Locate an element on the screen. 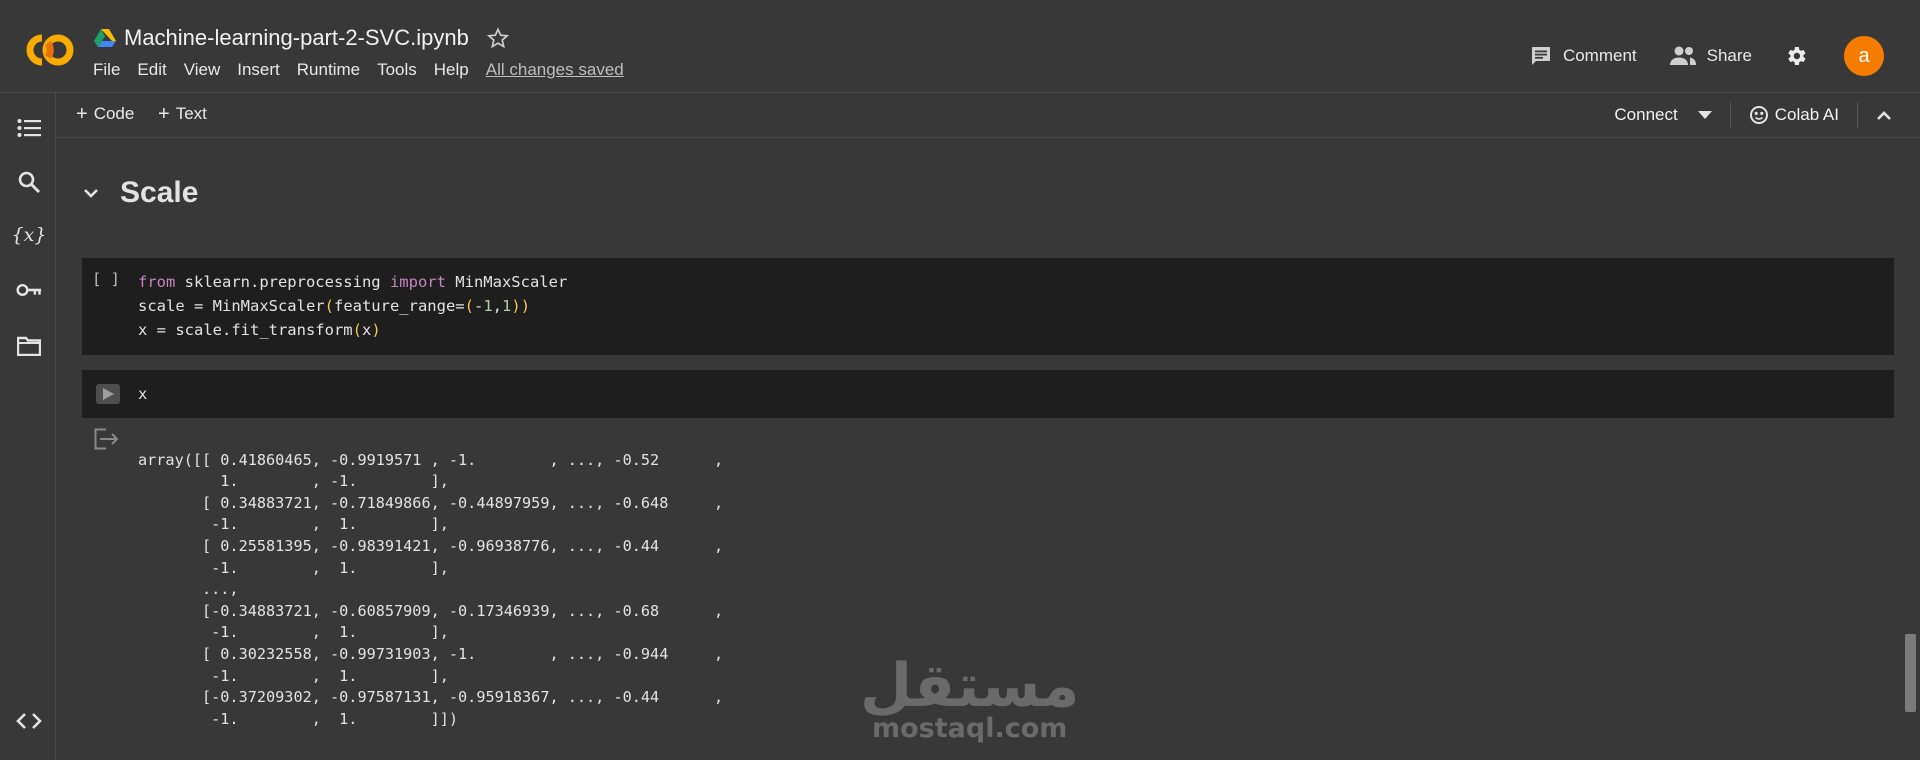  google-drive-icon is located at coordinates (105, 38).